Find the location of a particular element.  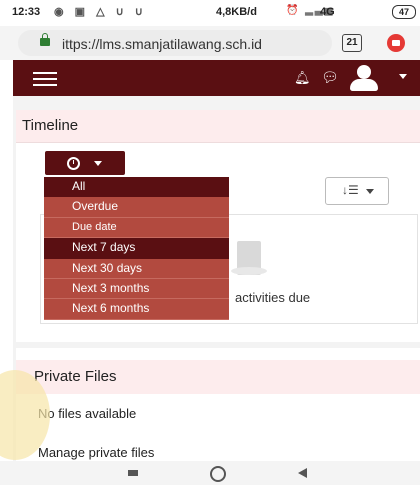

dropdown-item-next-3-months: Next 3 months is located at coordinates (136, 289).